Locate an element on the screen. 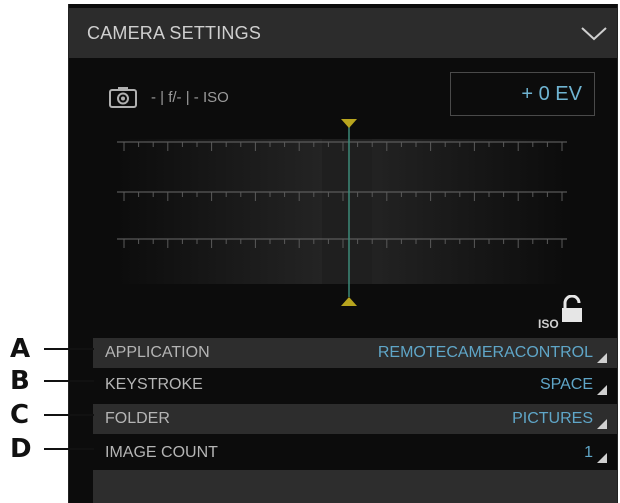 This screenshot has height=503, width=620. empty-settings-field is located at coordinates (355, 486).